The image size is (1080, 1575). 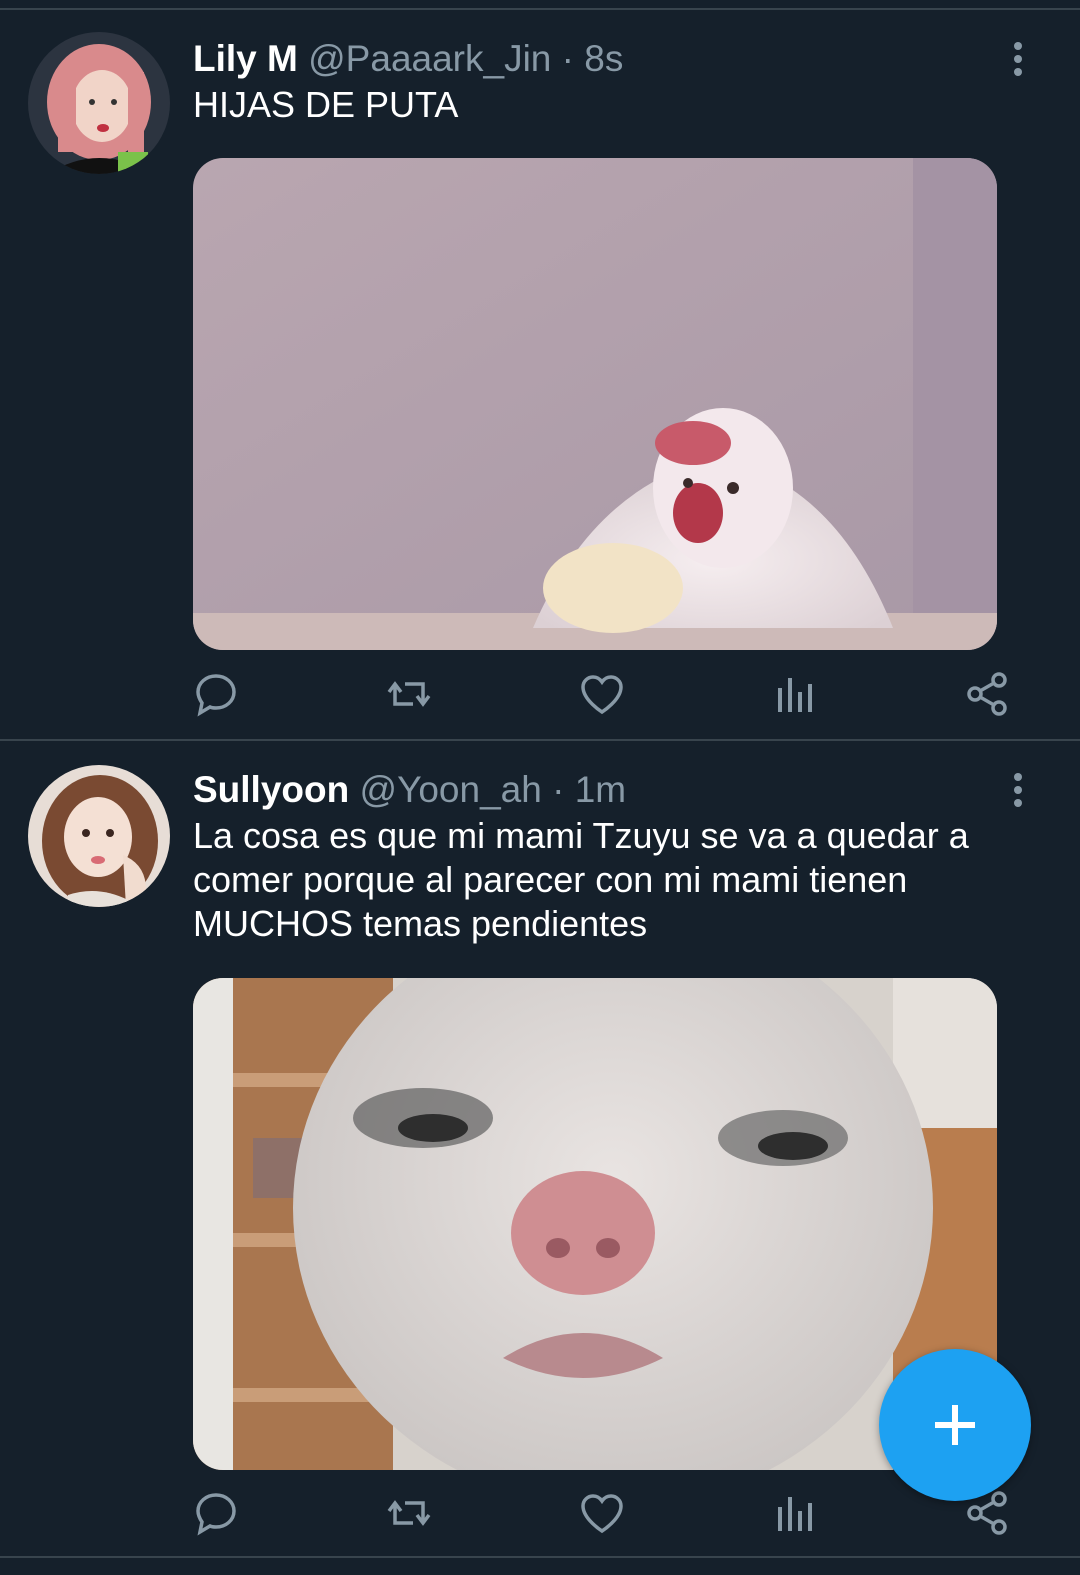 I want to click on compose-tweet-button, so click(x=955, y=1425).